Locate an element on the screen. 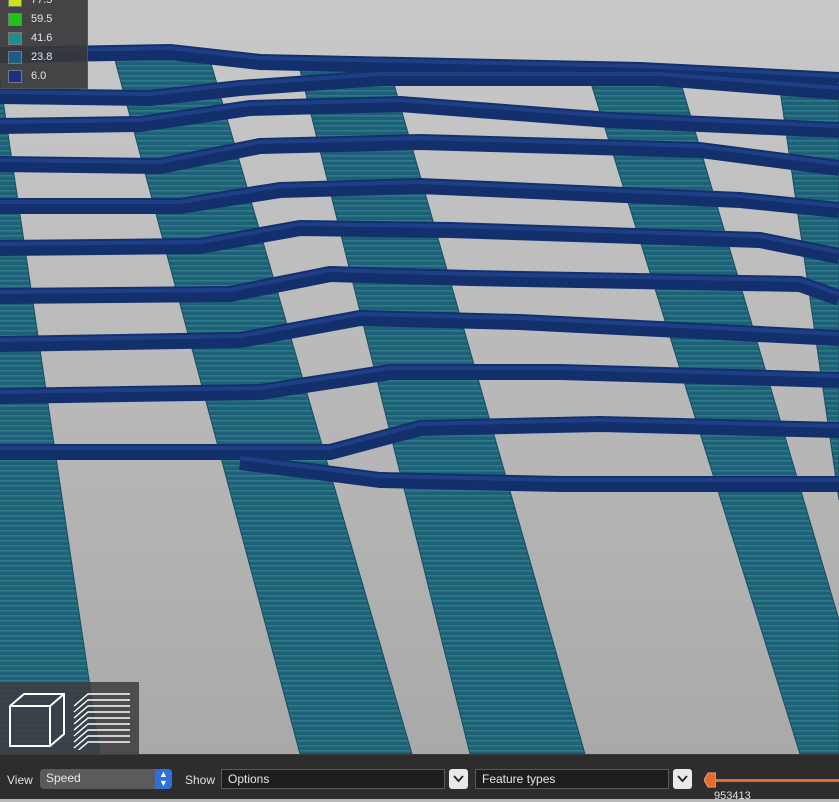  legend-item: 77.5 is located at coordinates (30, 4).